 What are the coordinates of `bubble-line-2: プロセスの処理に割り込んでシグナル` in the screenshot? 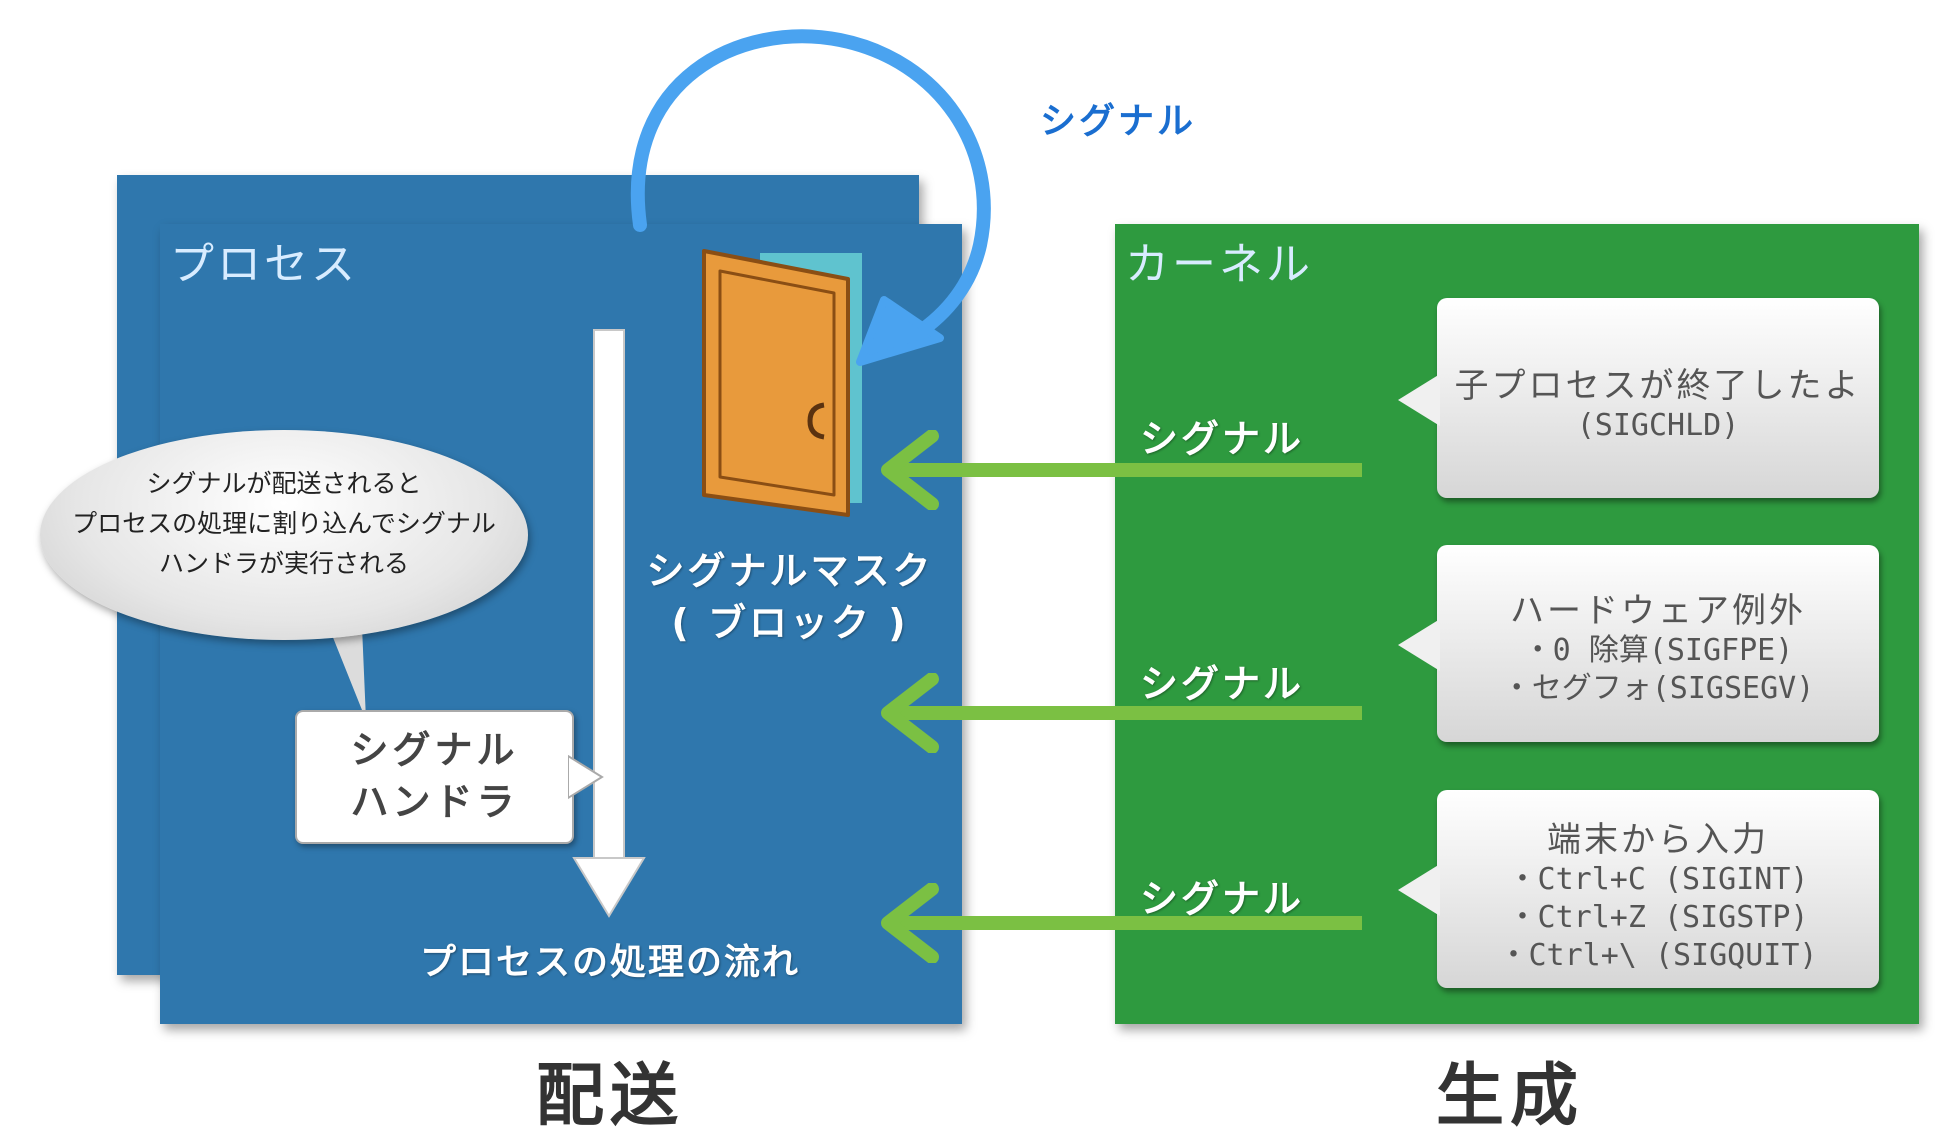 It's located at (284, 523).